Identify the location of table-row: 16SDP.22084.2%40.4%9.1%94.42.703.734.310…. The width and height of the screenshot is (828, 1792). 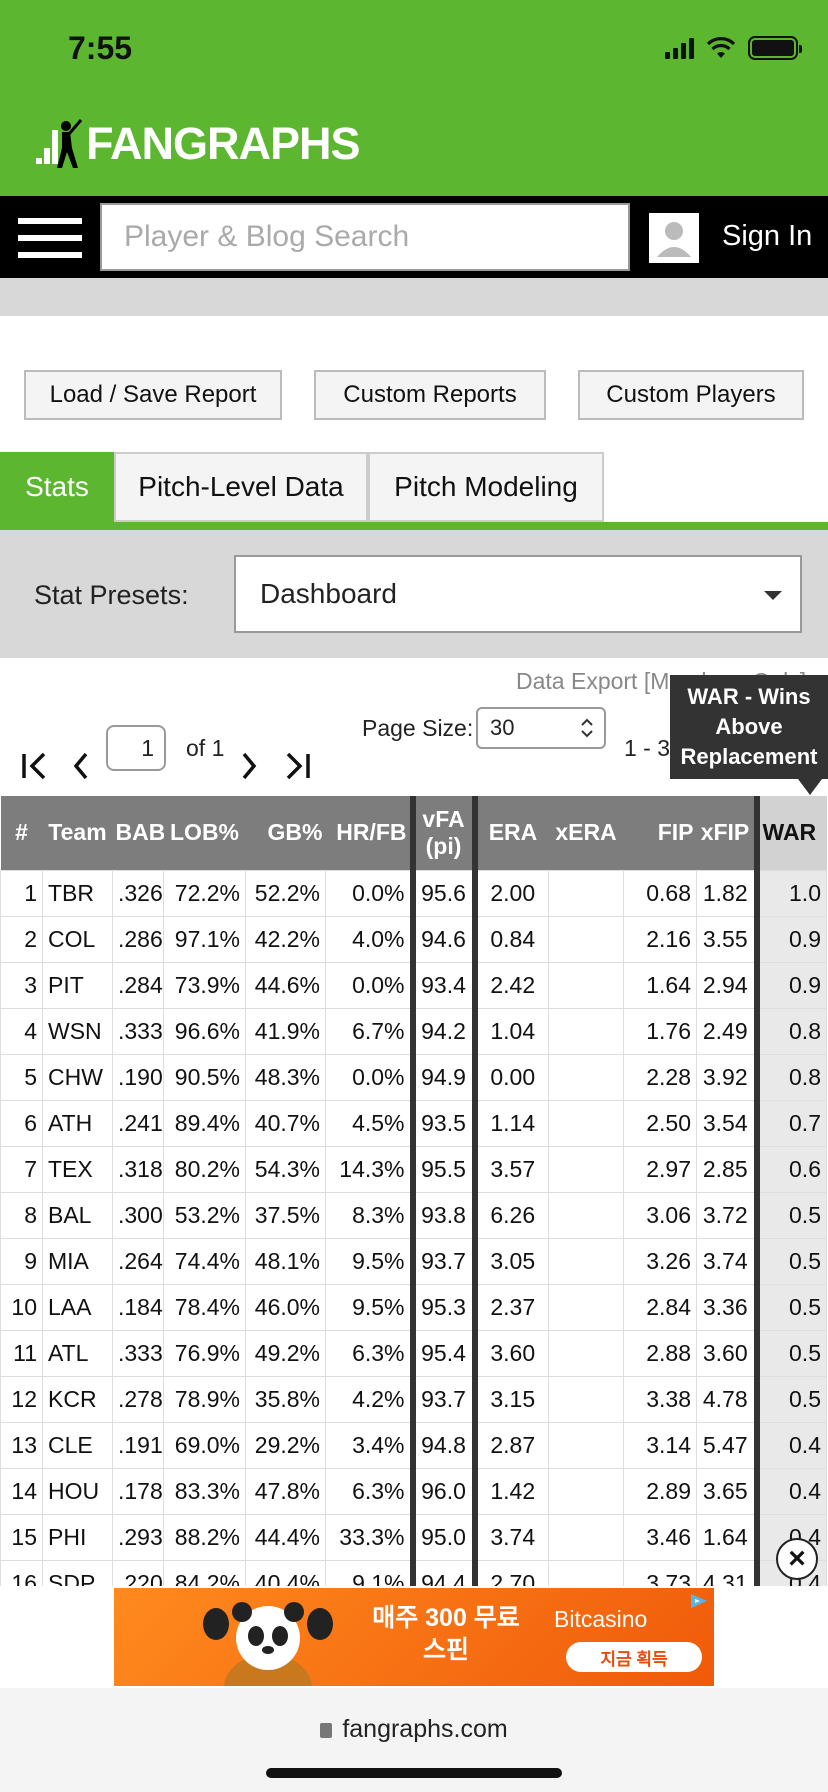
(413, 1572).